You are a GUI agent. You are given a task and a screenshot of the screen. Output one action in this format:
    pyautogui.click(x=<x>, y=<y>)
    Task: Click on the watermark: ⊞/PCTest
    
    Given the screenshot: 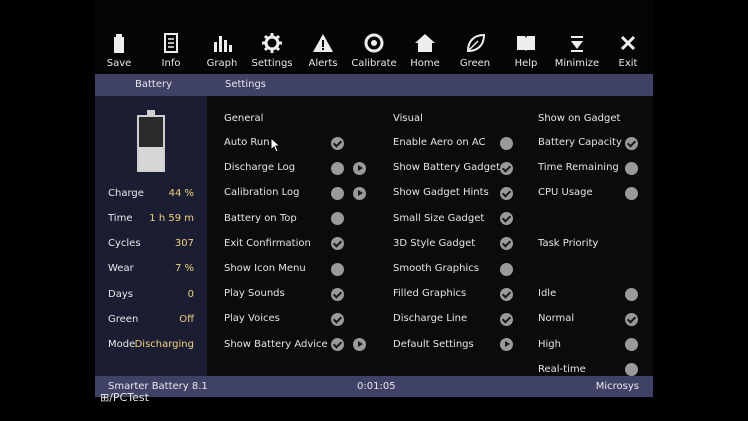 What is the action you would take?
    pyautogui.click(x=124, y=397)
    